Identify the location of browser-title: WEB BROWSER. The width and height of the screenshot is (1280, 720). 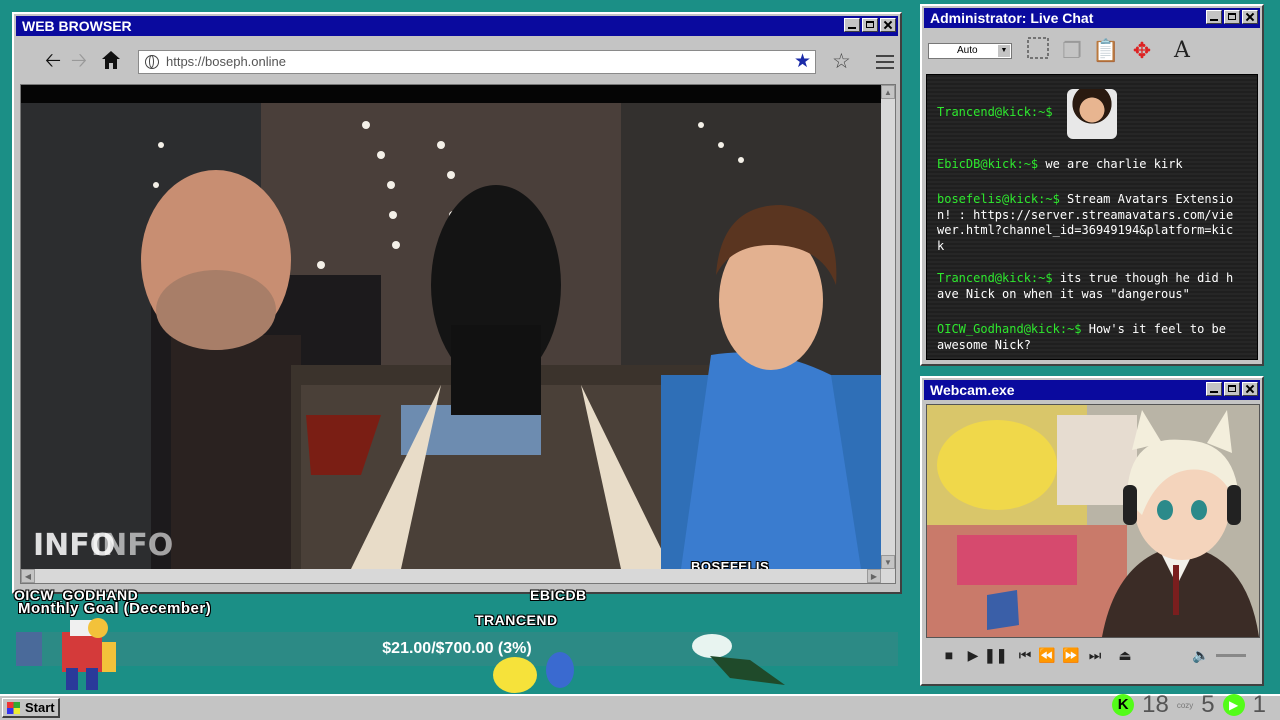
(77, 26).